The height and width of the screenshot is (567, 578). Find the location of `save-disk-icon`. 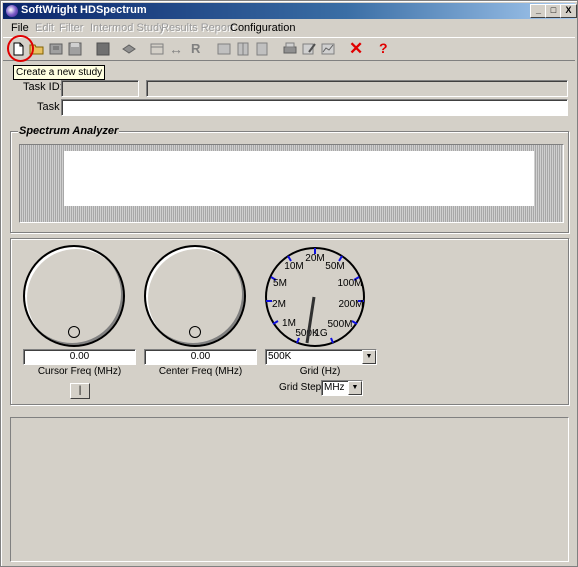

save-disk-icon is located at coordinates (75, 49).